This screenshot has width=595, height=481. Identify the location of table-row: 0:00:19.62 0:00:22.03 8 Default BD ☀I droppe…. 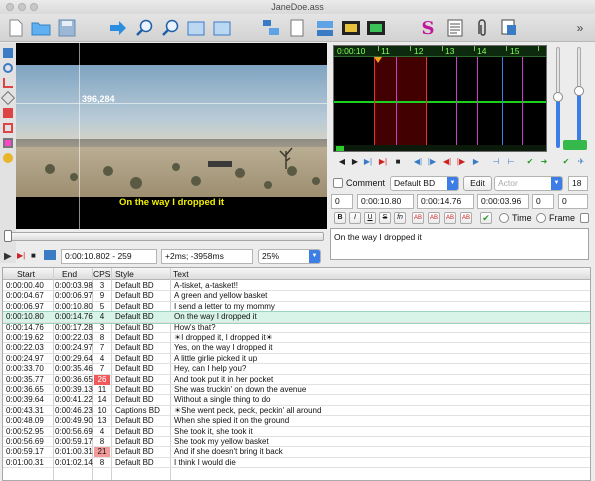
(296, 338).